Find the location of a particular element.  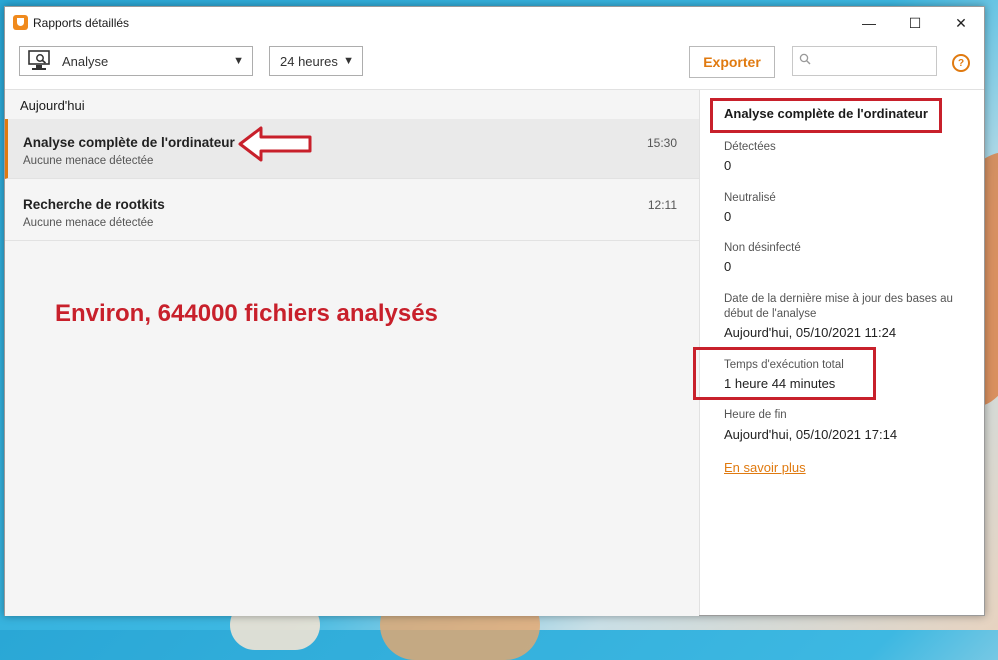

detected-value: 0 is located at coordinates (728, 165).